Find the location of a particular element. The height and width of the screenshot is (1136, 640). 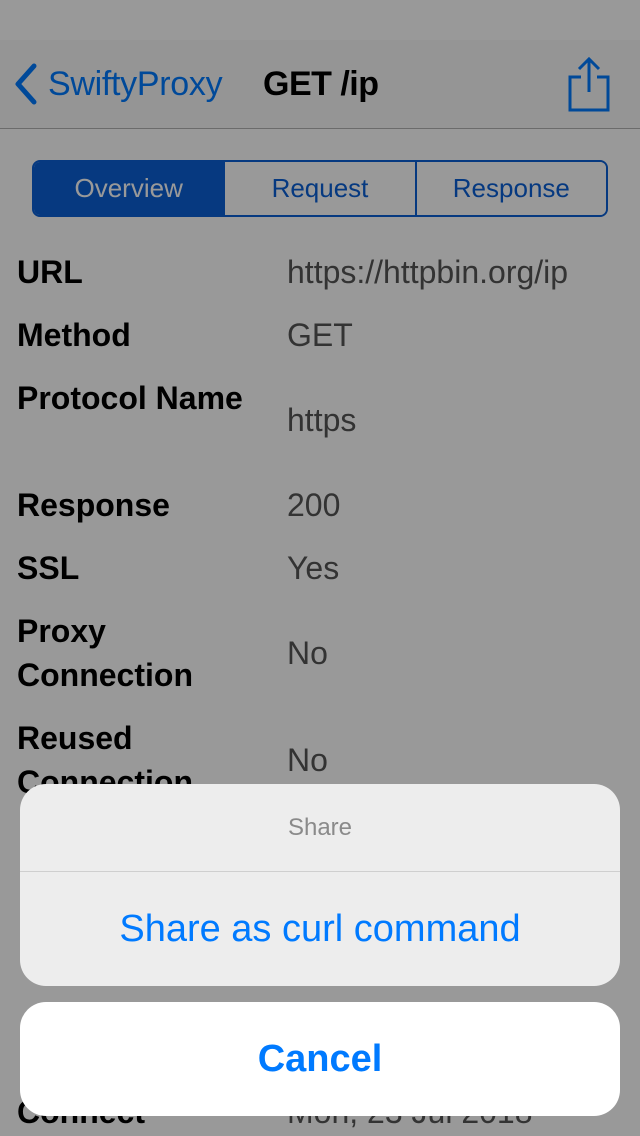

share-as-curl-button: Share as curl command is located at coordinates (320, 929).